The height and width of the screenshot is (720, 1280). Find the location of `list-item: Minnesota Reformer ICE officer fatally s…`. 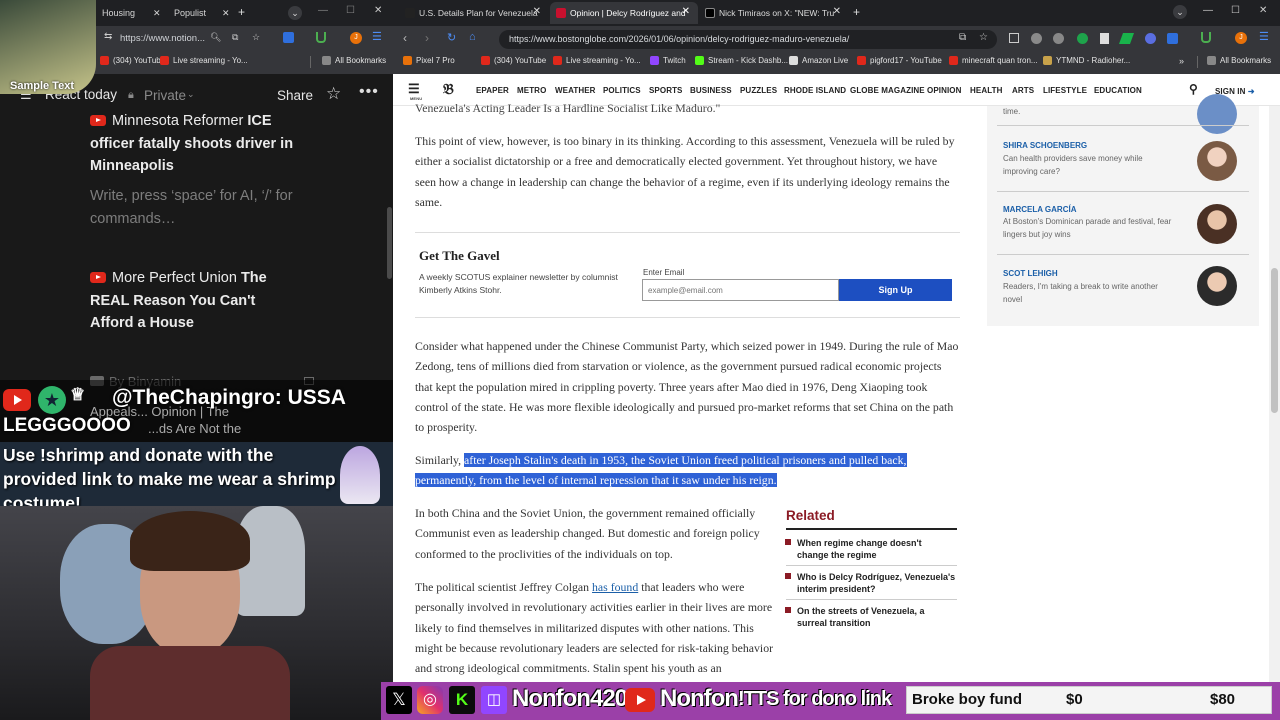

list-item: Minnesota Reformer ICE officer fatally s… is located at coordinates (195, 144).